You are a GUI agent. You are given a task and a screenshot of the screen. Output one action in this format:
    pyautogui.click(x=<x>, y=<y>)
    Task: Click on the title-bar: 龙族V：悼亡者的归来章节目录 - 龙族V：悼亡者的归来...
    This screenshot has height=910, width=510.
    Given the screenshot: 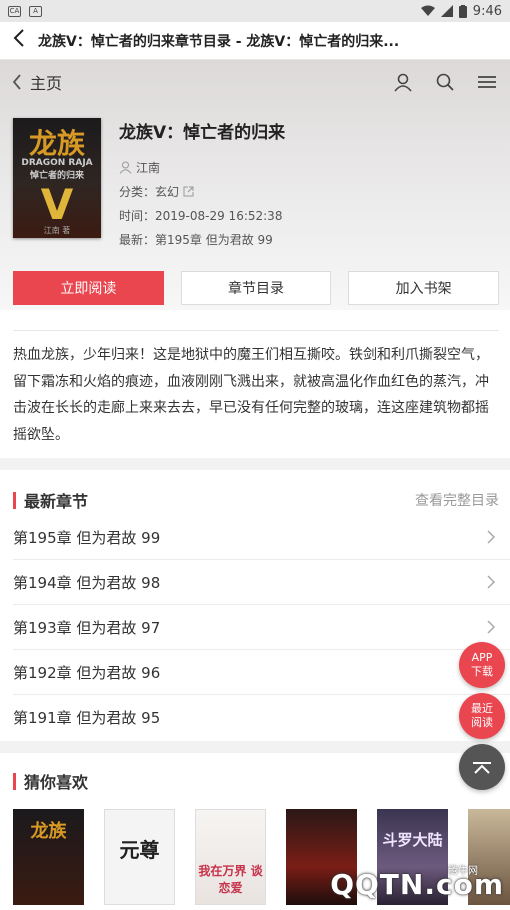 What is the action you would take?
    pyautogui.click(x=255, y=41)
    